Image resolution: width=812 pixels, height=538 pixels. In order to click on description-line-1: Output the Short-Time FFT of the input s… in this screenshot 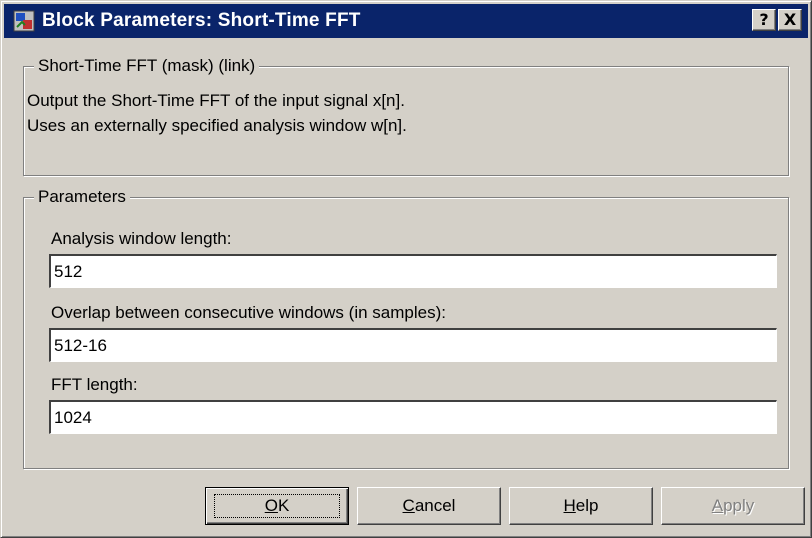, I will do `click(216, 100)`.